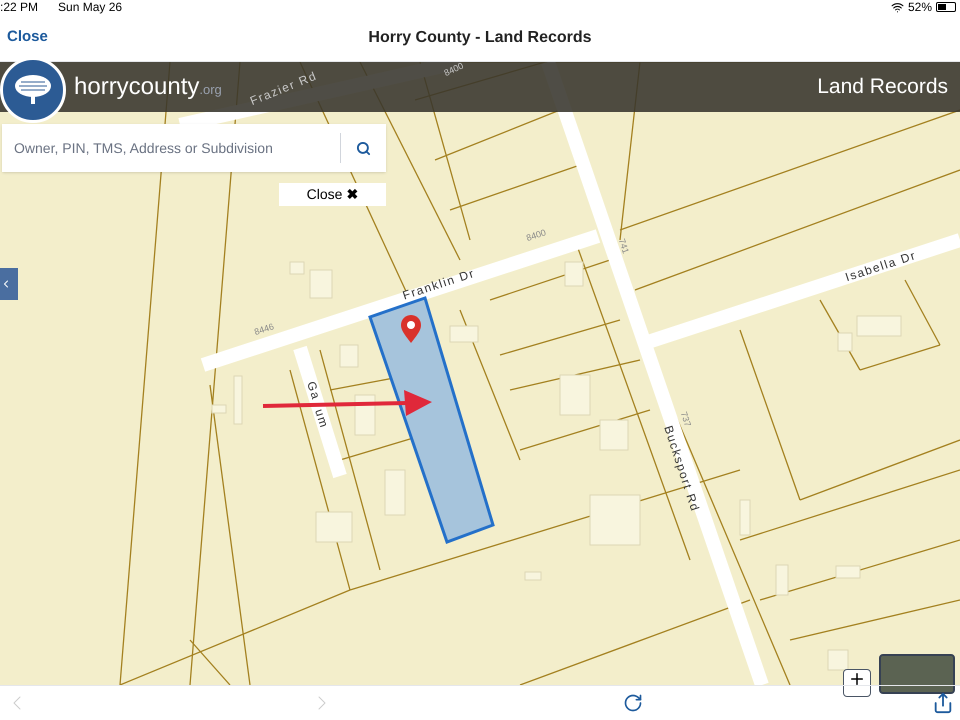 The width and height of the screenshot is (960, 720). I want to click on address-number: 741, so click(623, 246).